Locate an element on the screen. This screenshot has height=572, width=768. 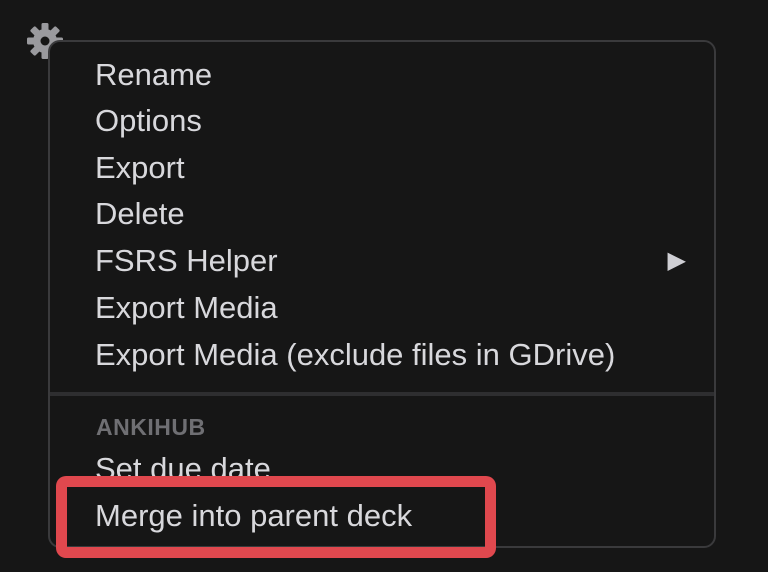
menu-item-options: Options is located at coordinates (148, 121).